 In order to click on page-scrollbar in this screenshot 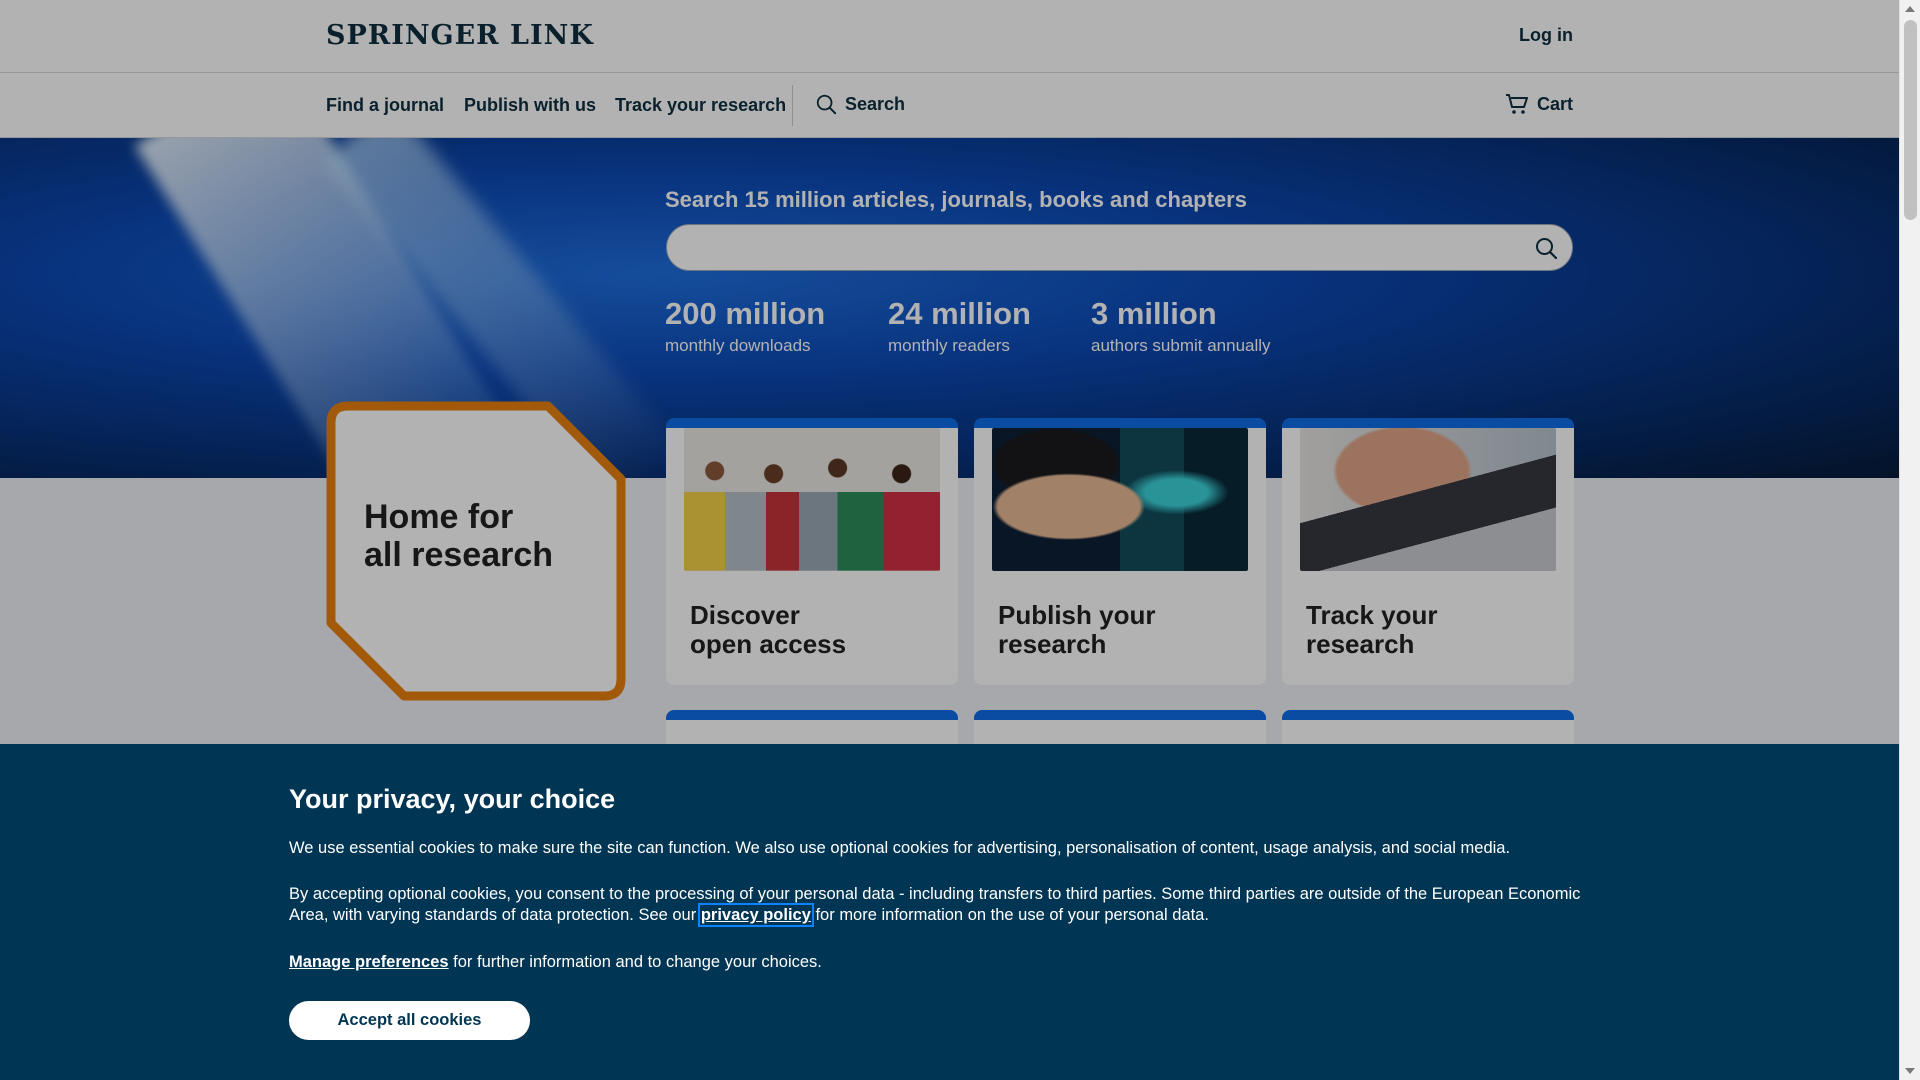, I will do `click(1909, 540)`.